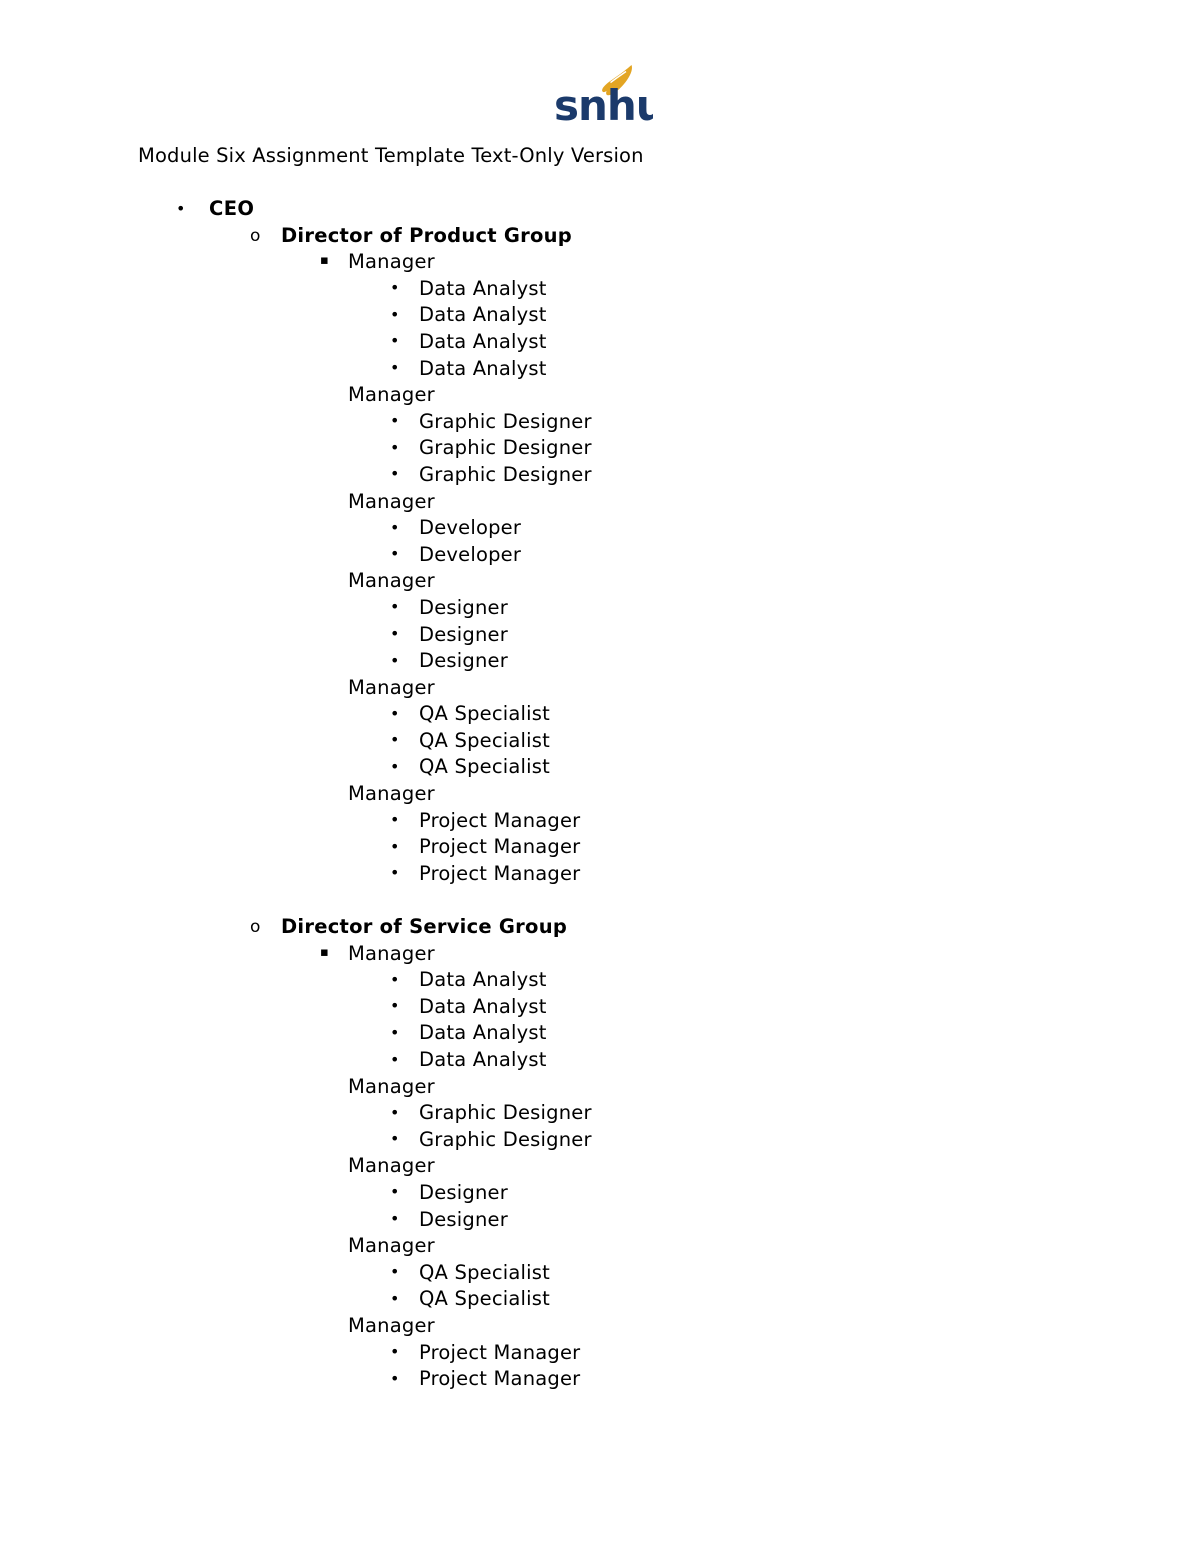 This screenshot has height=1553, width=1200. What do you see at coordinates (600, 528) in the screenshot?
I see `outline-item-level-4: • Developer` at bounding box center [600, 528].